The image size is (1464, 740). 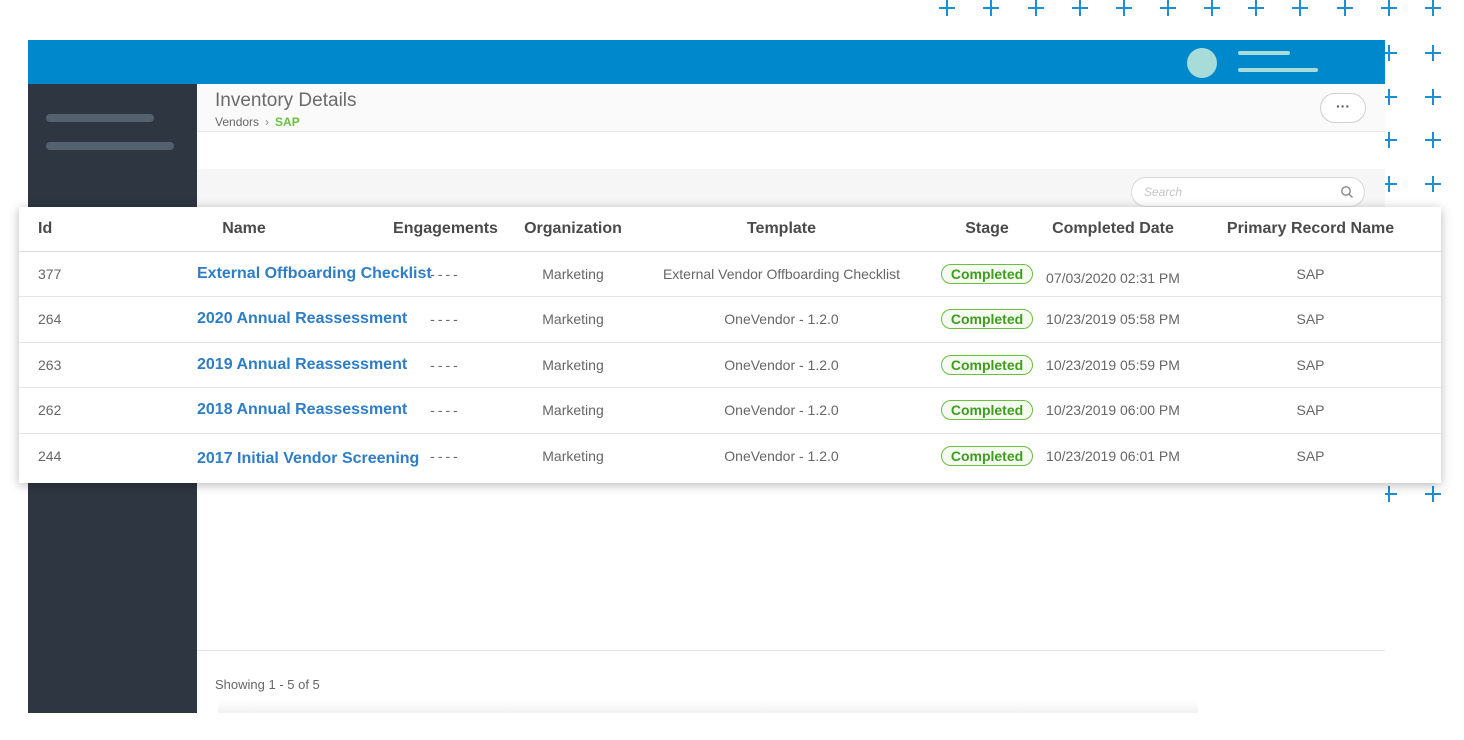 I want to click on cell-name: 2018 Annual Reassessment, so click(x=257, y=410).